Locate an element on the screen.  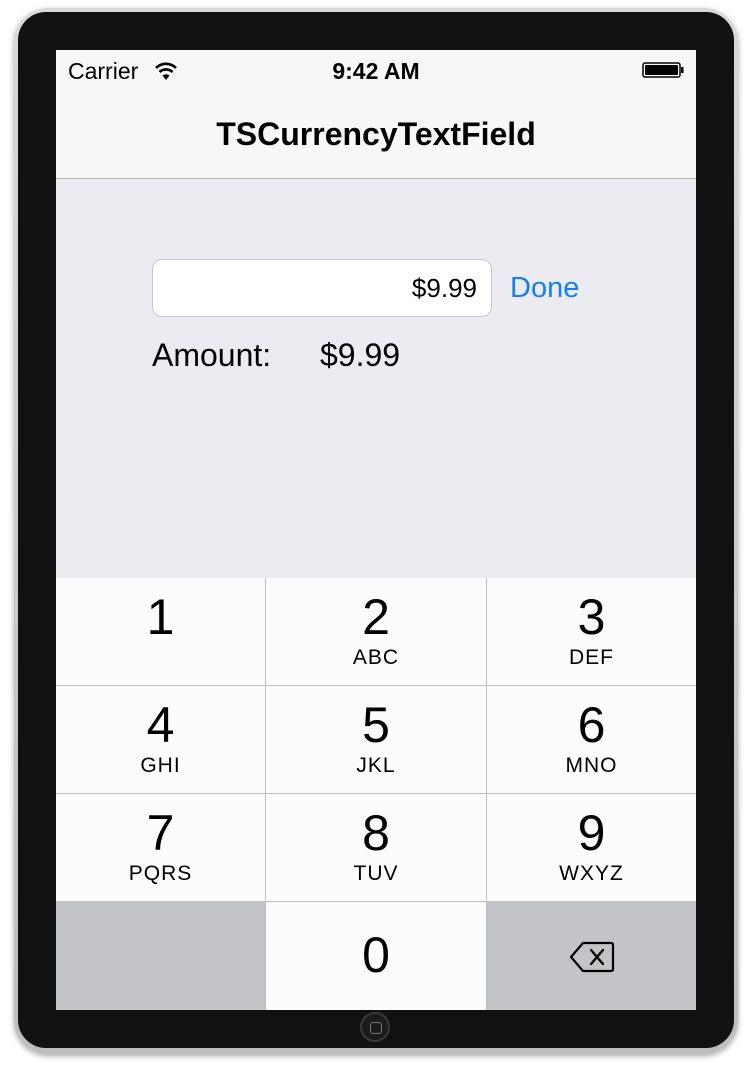
key-5: 5 JKL is located at coordinates (376, 739).